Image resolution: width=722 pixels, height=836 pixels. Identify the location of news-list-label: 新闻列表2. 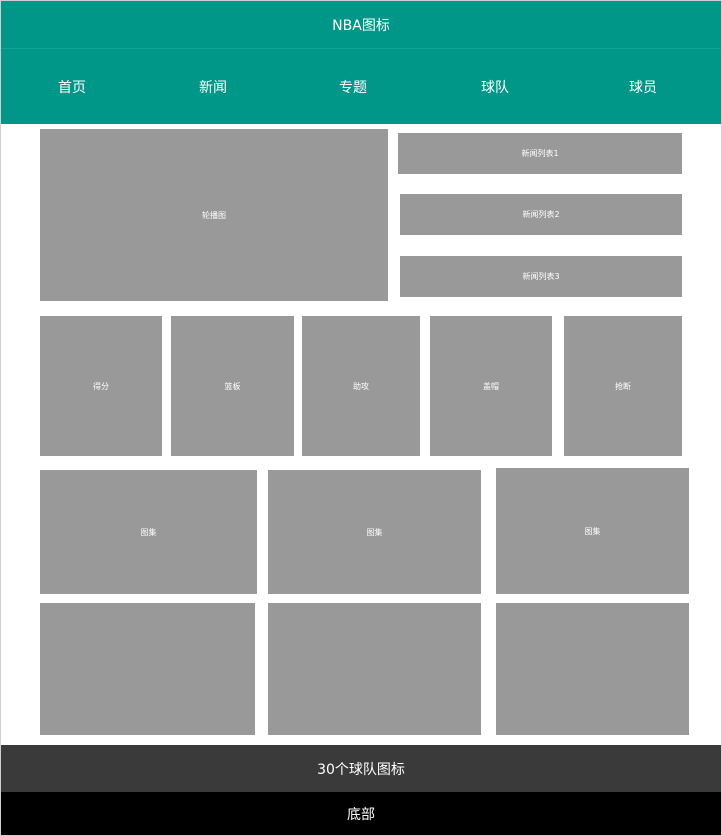
(541, 214).